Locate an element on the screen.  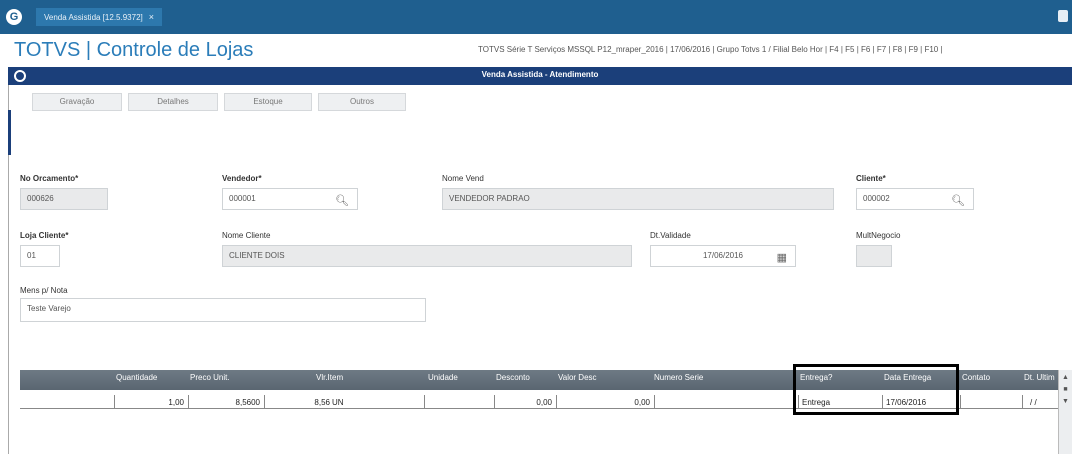
dt-validade-label: Dt.Validade is located at coordinates (670, 235).